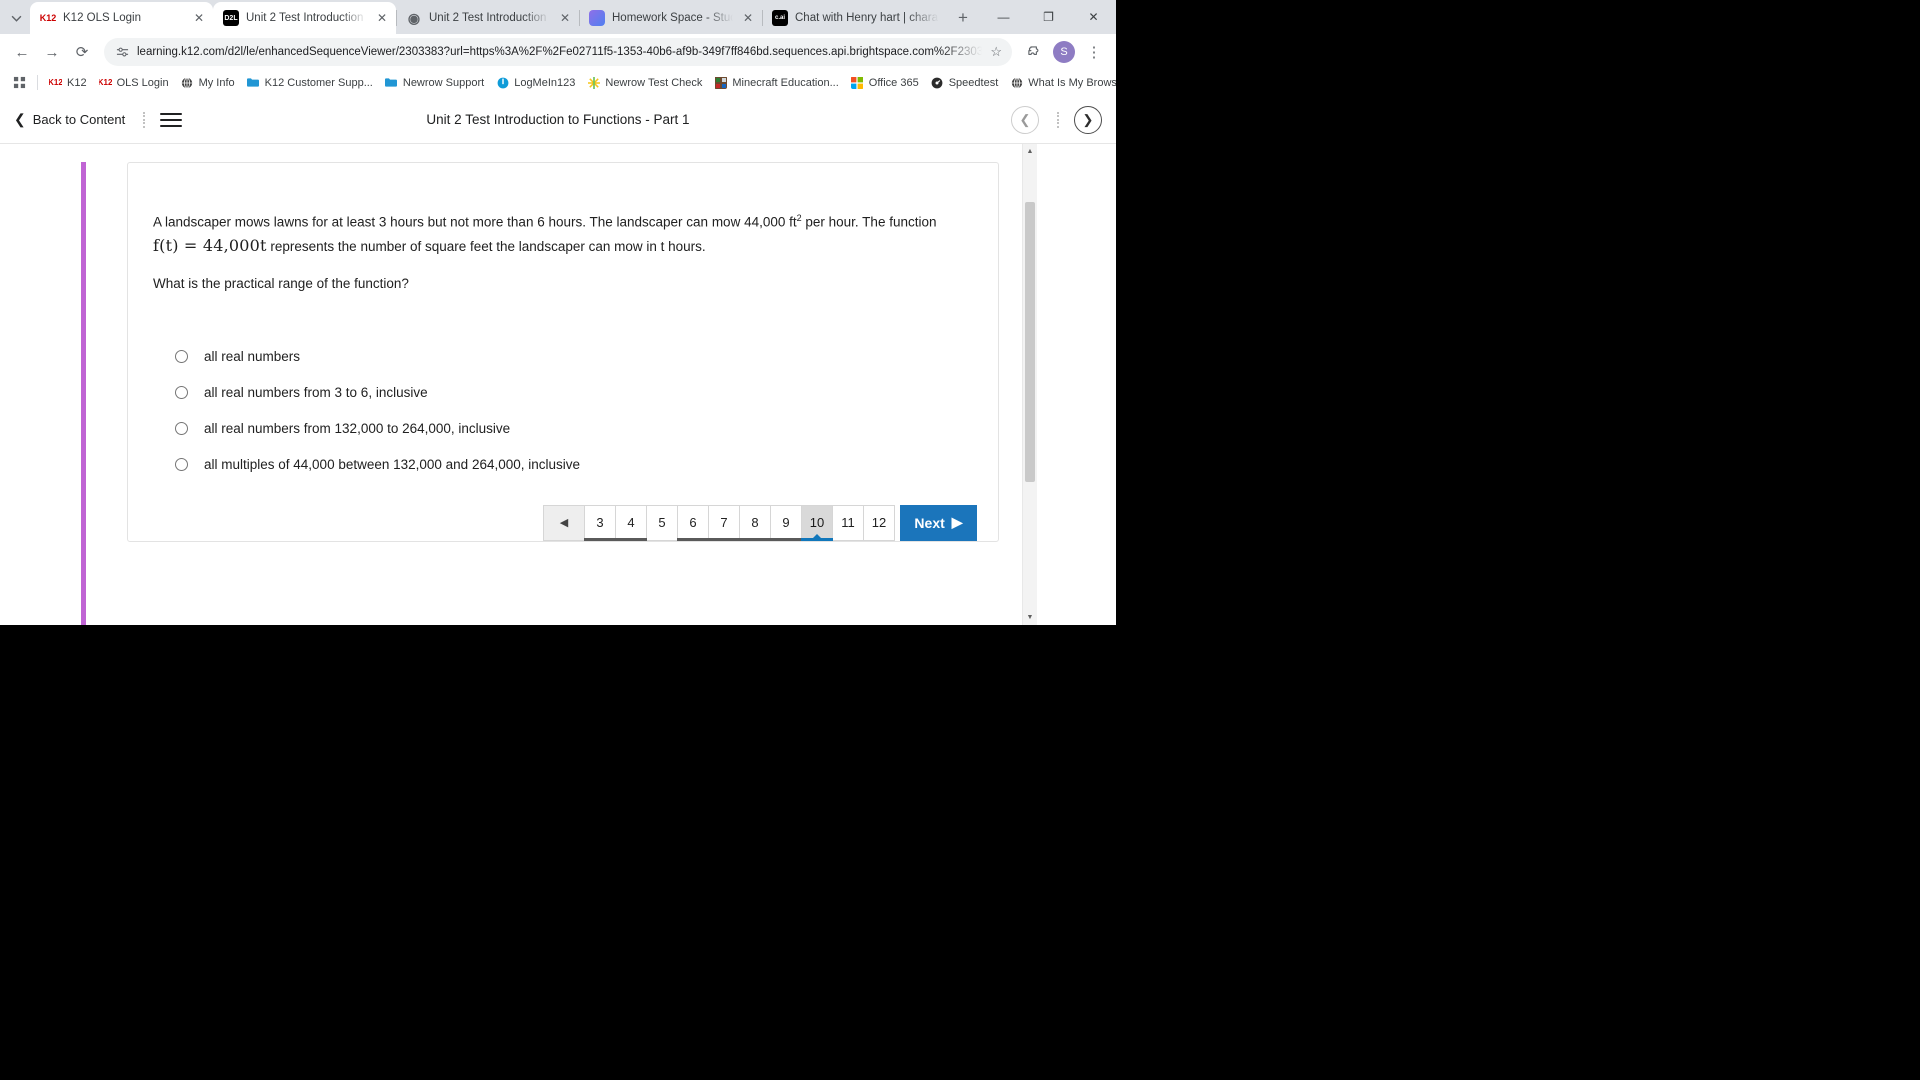  I want to click on vertical-scrollbar: ▲ ▼, so click(1029, 384).